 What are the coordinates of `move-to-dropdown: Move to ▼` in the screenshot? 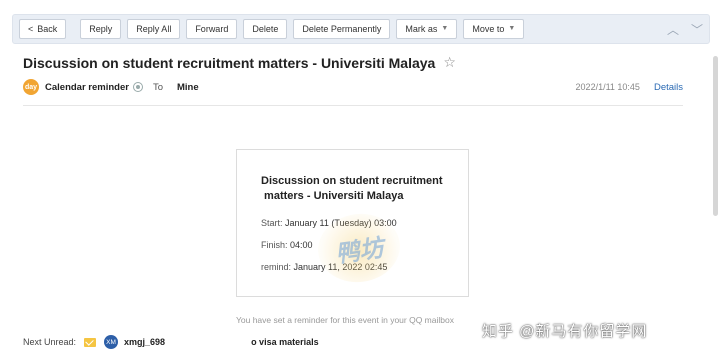 It's located at (494, 29).